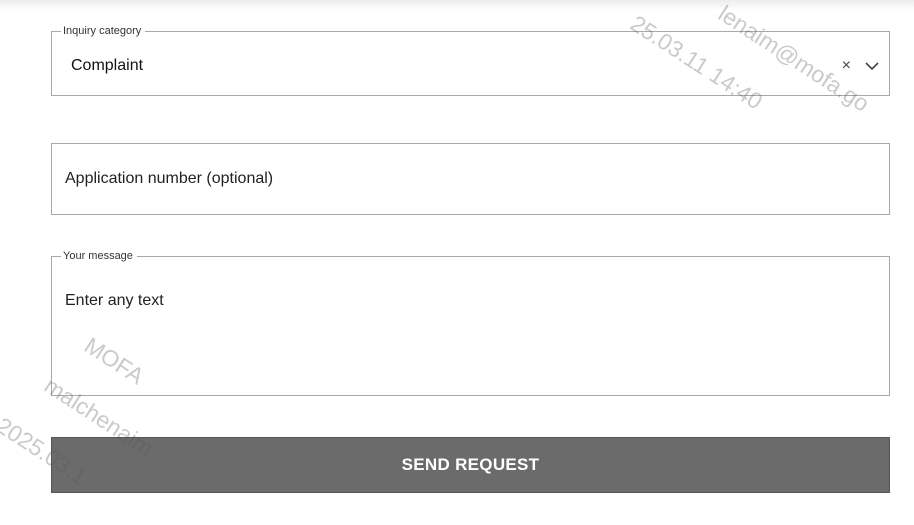 The image size is (914, 525). I want to click on inquiry-category-value: Complaint, so click(107, 65).